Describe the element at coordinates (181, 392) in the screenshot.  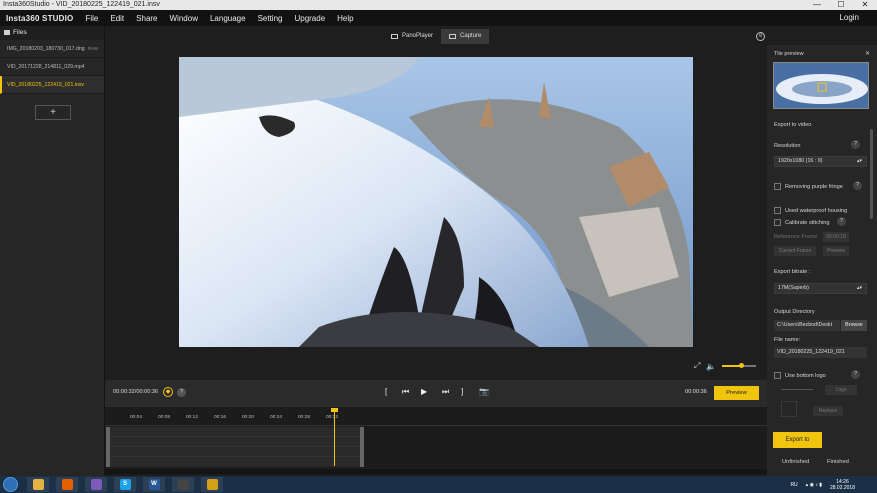
I see `help-icon: ?` at that location.